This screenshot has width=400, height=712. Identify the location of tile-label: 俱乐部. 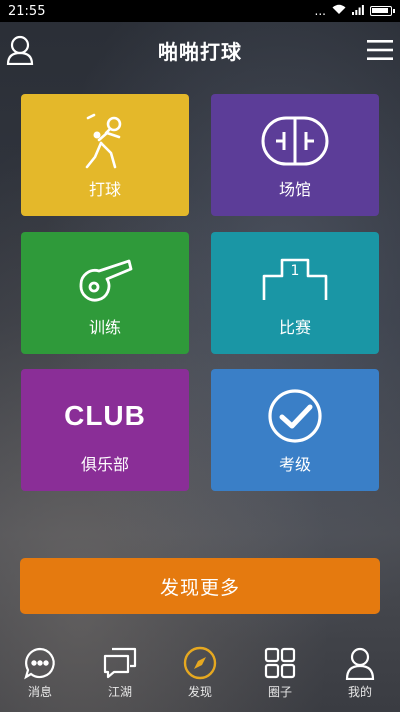
(104, 464).